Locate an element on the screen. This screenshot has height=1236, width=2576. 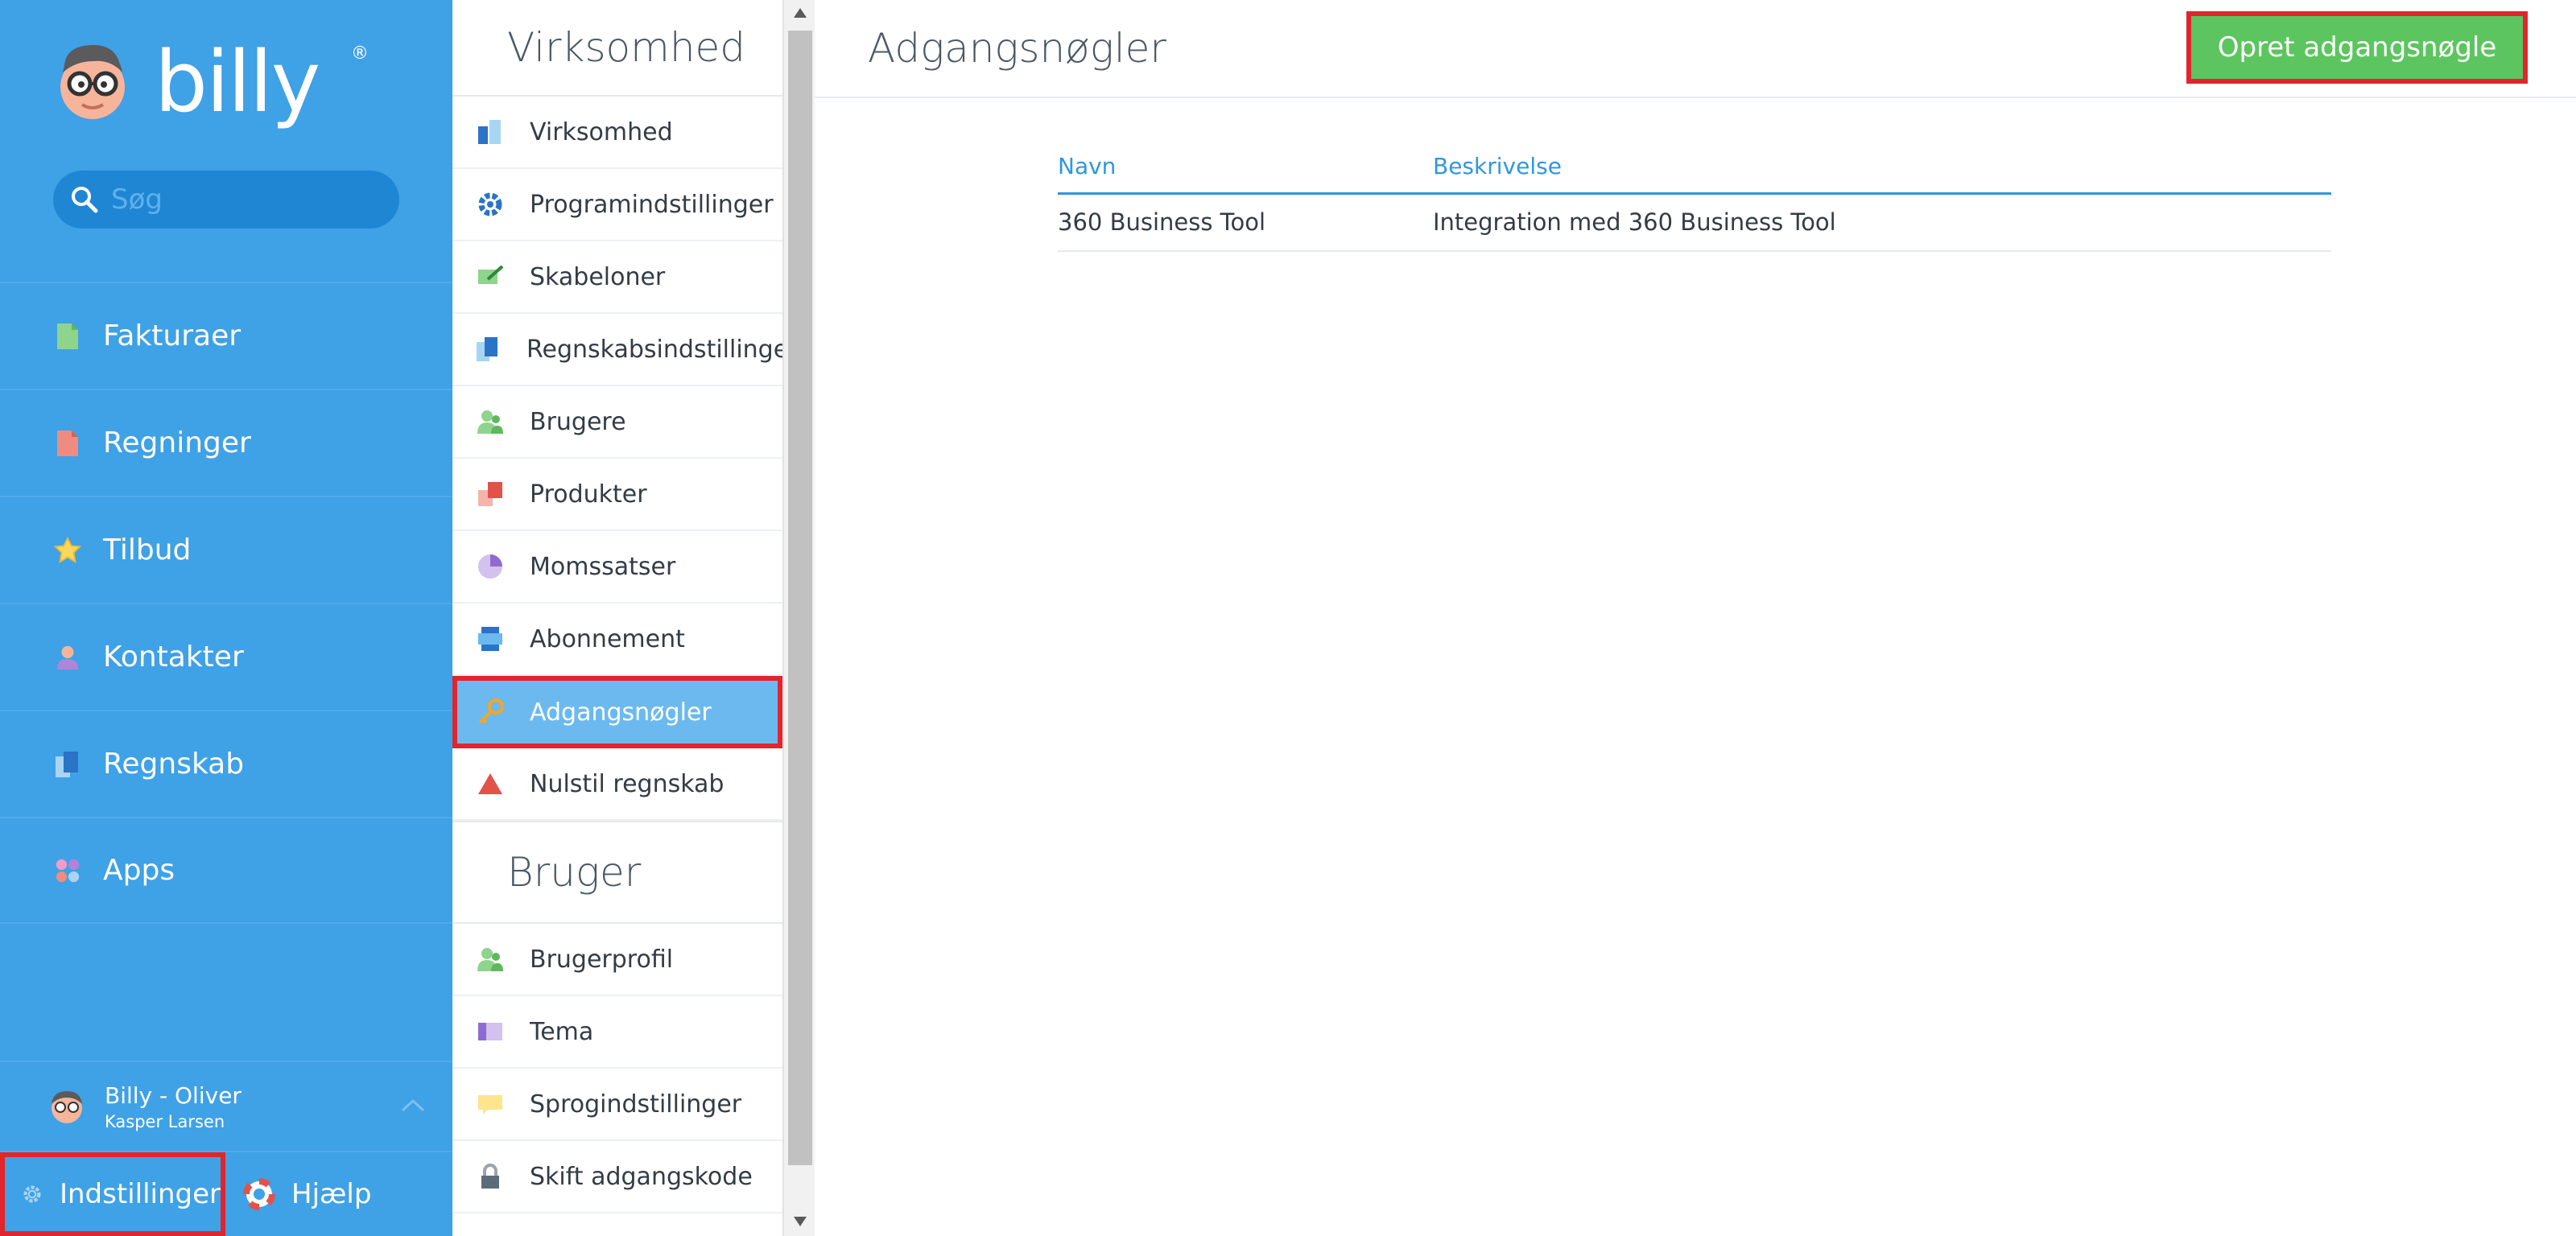
table-header-row: Navn Beskrivelse is located at coordinates (1694, 167).